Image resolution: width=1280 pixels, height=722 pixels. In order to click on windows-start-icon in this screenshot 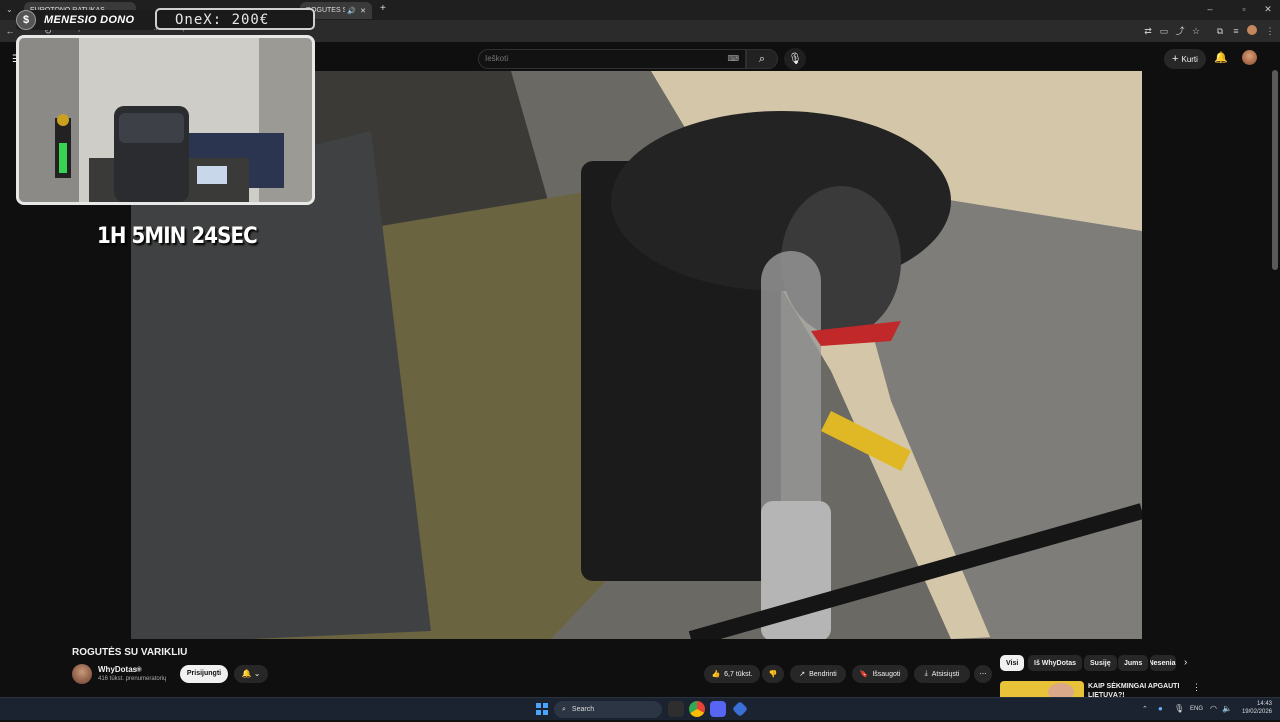, I will do `click(542, 709)`.